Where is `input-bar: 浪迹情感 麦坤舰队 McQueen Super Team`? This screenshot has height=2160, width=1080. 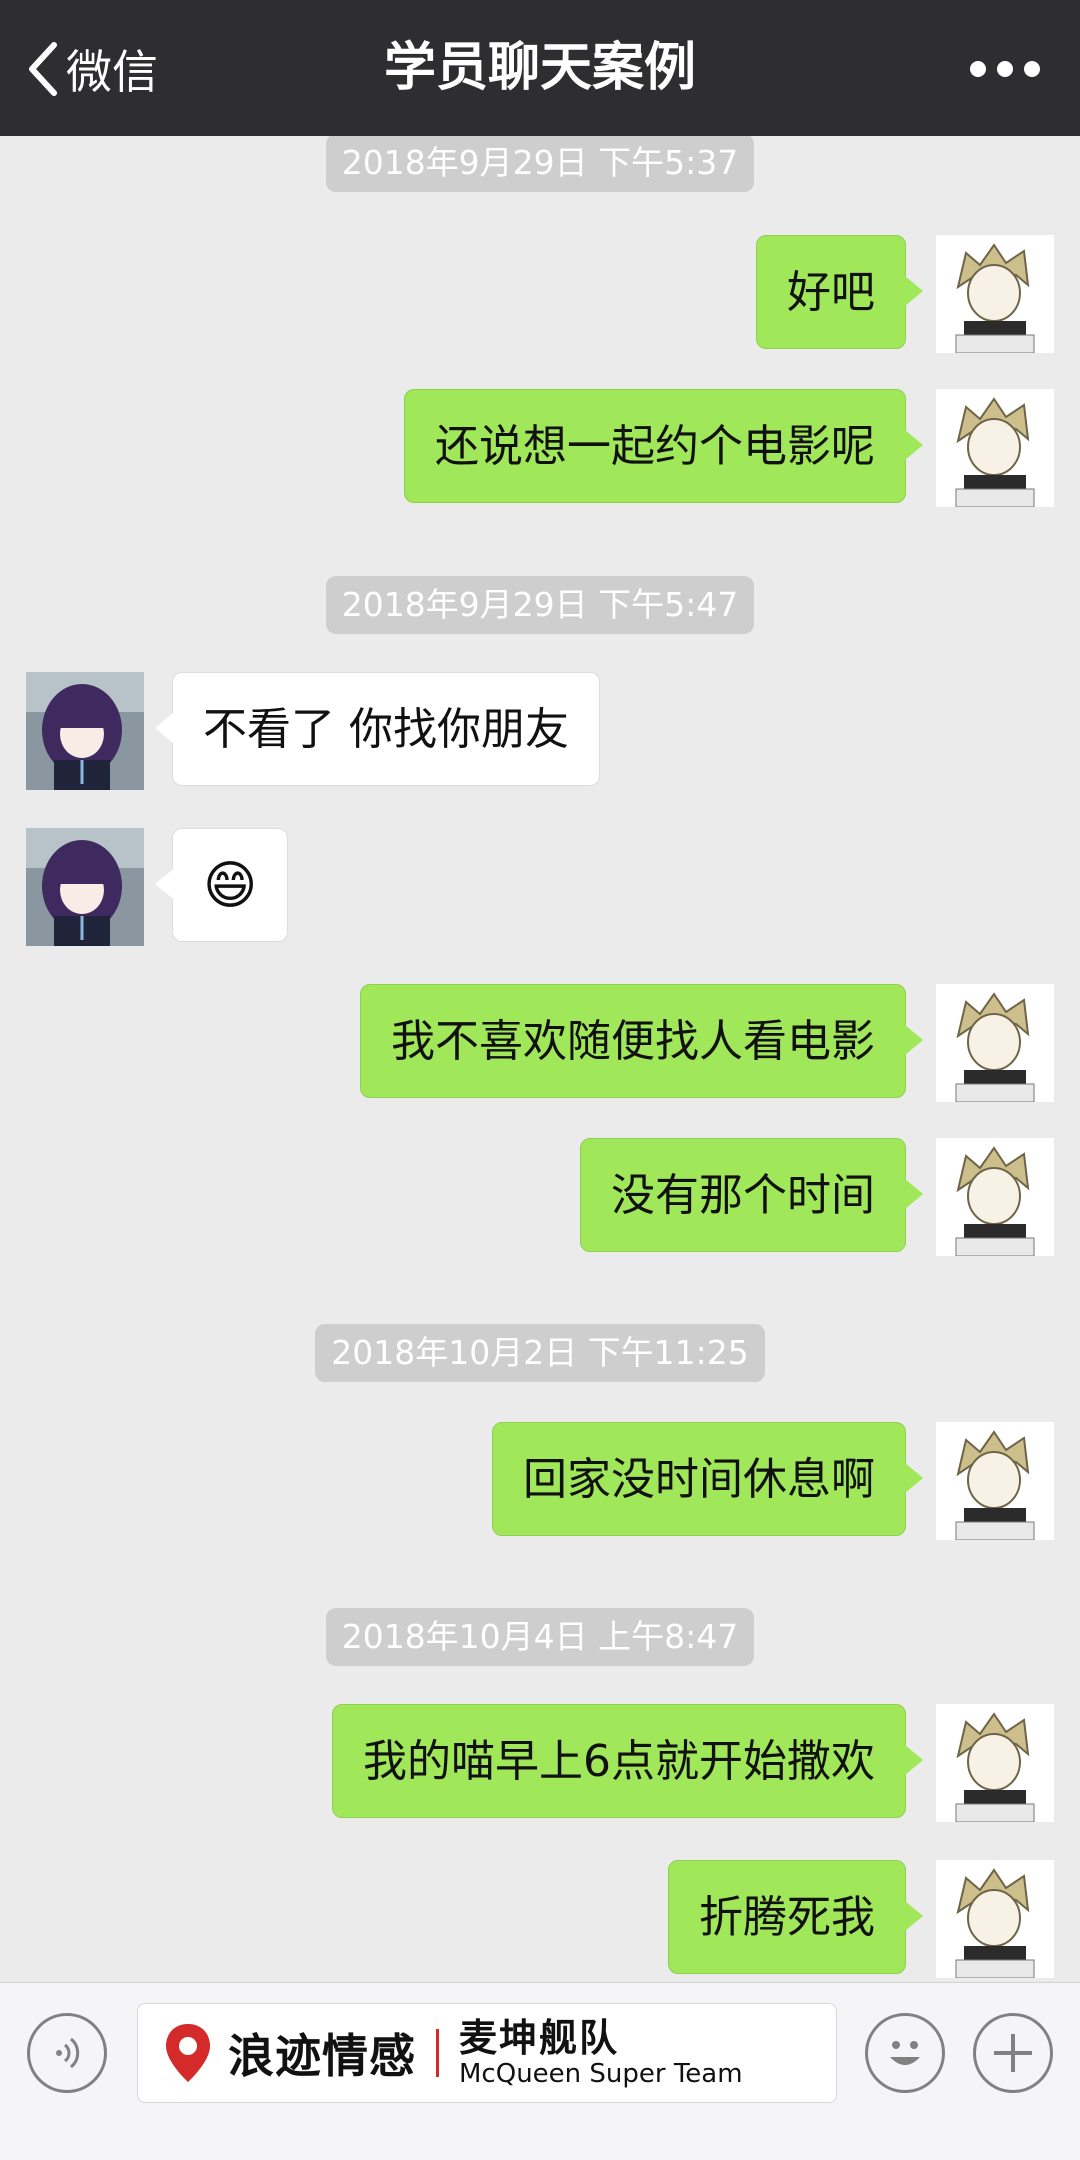 input-bar: 浪迹情感 麦坤舰队 McQueen Super Team is located at coordinates (540, 2071).